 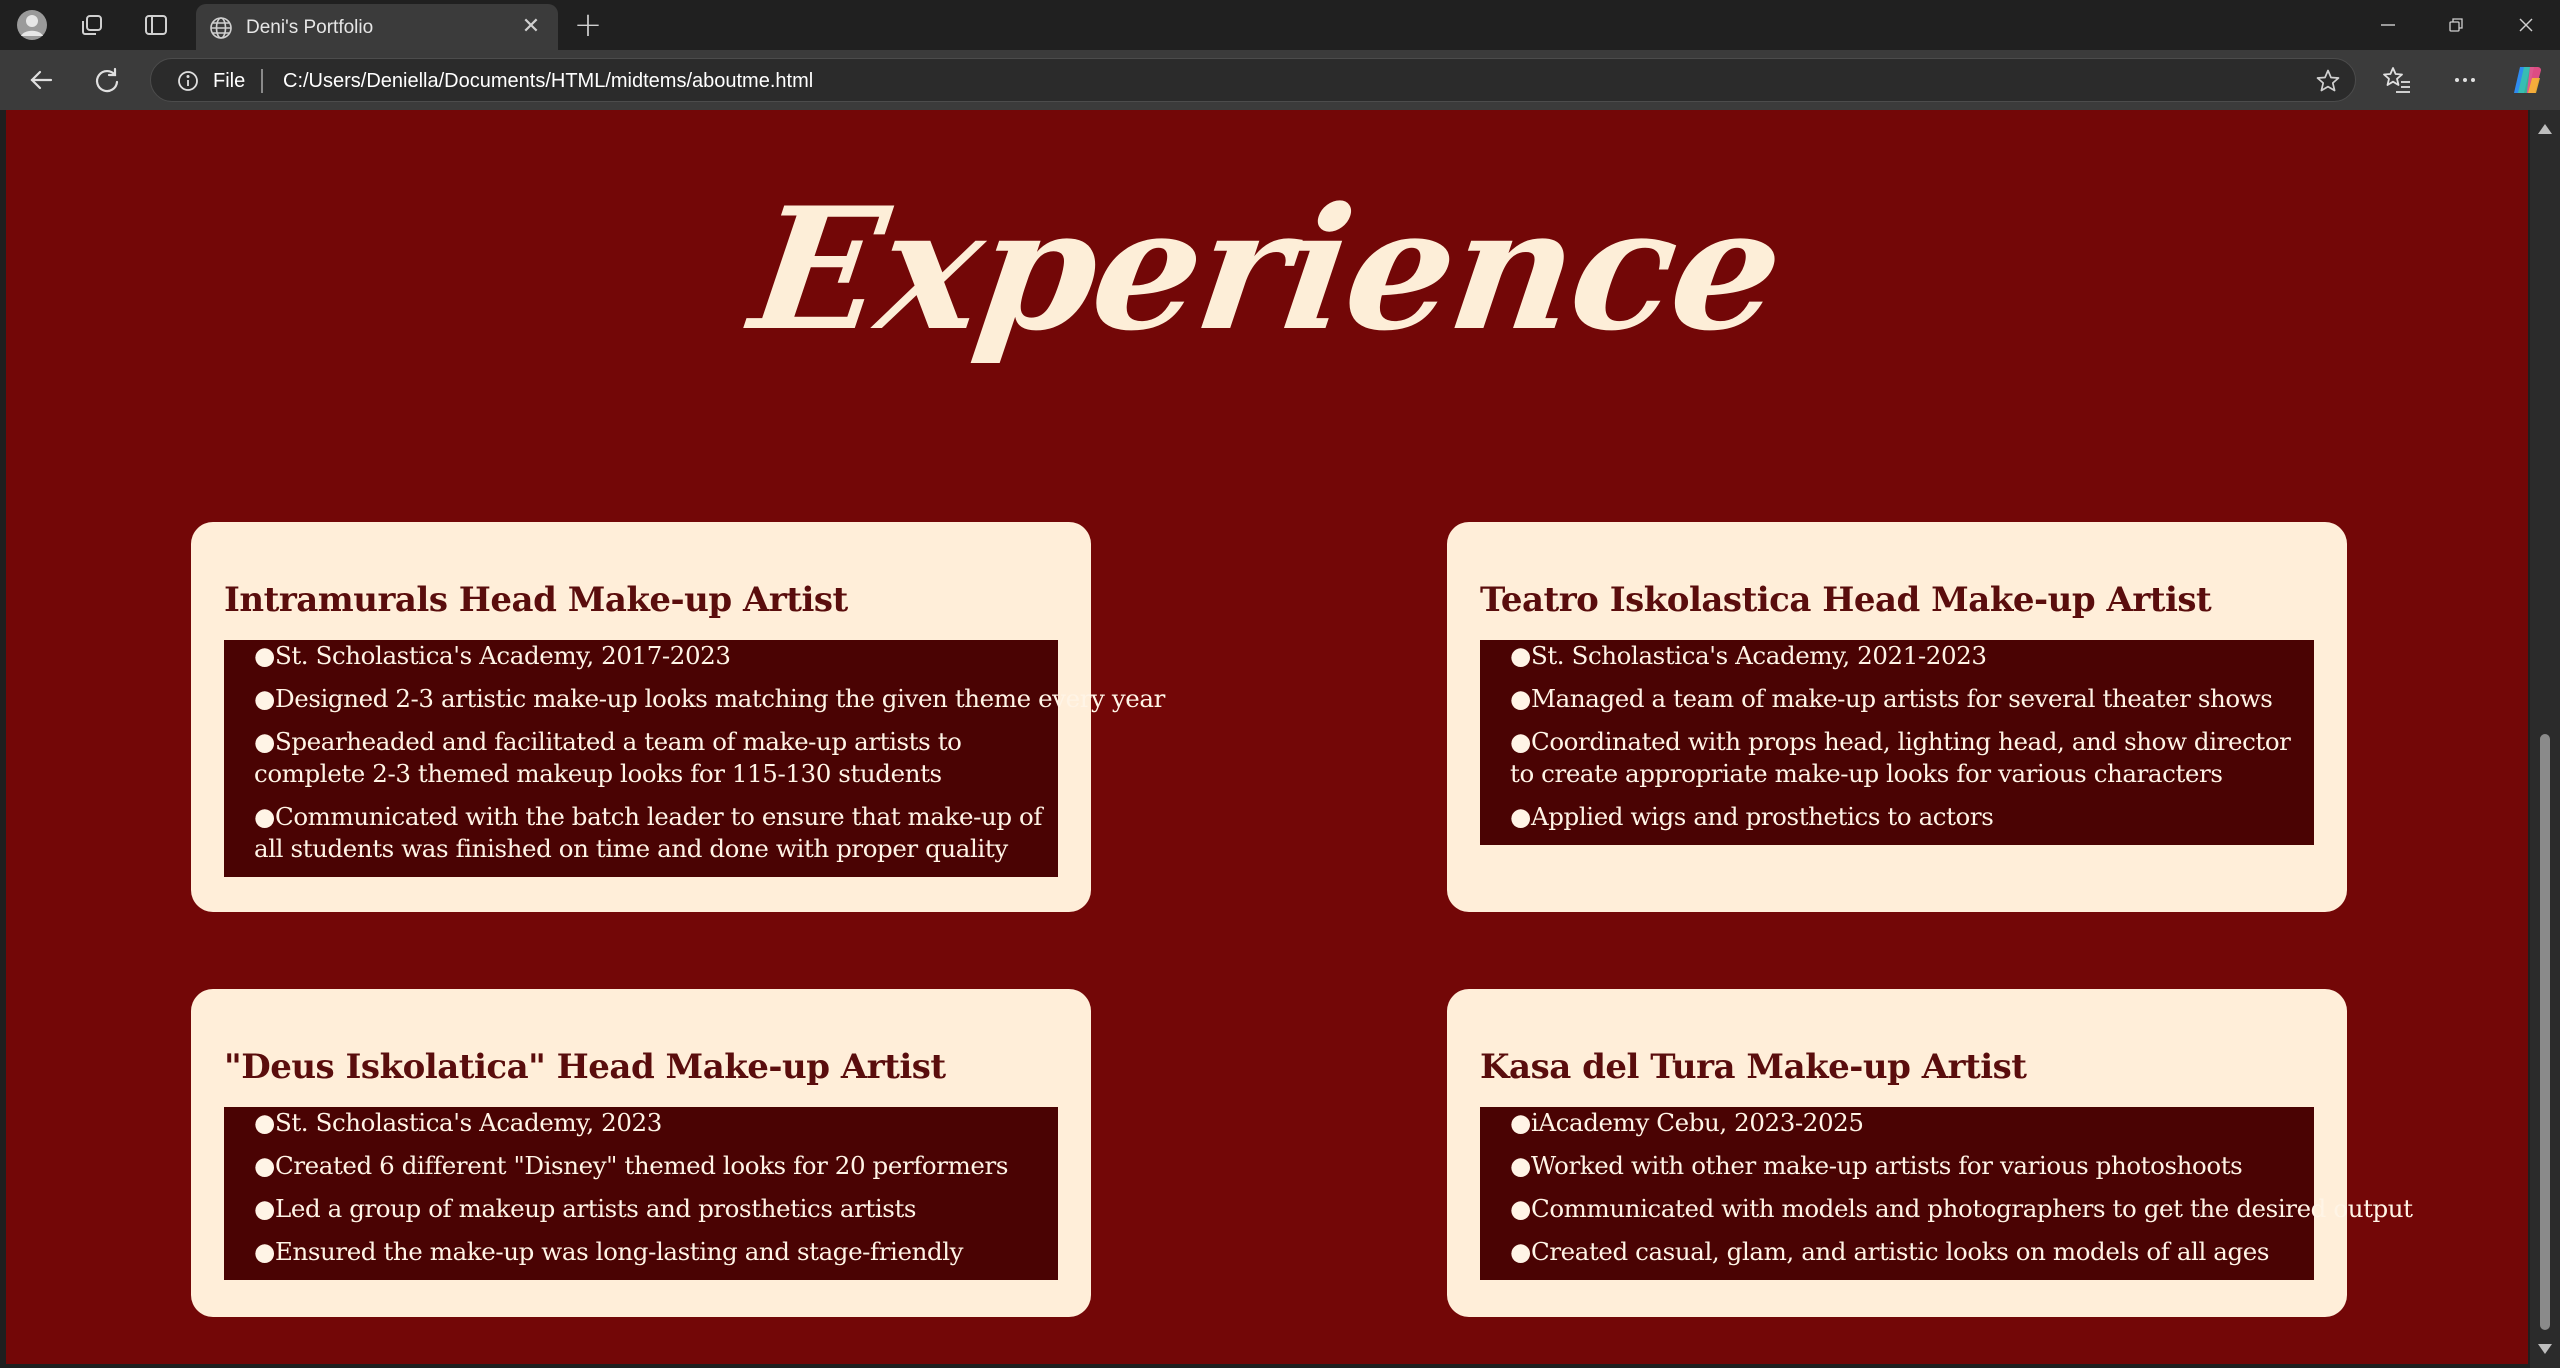 I want to click on vertical-scrollbar, so click(x=2545, y=739).